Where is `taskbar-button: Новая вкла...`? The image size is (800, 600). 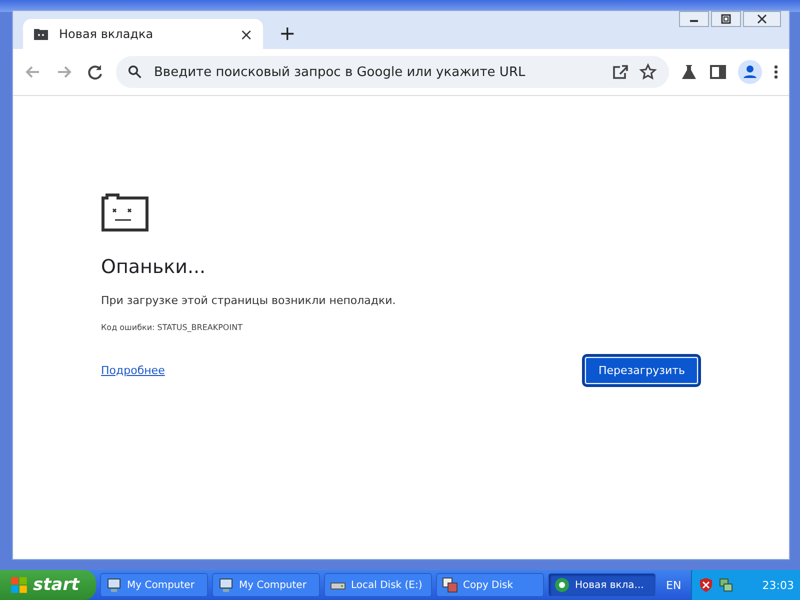 taskbar-button: Новая вкла... is located at coordinates (602, 585).